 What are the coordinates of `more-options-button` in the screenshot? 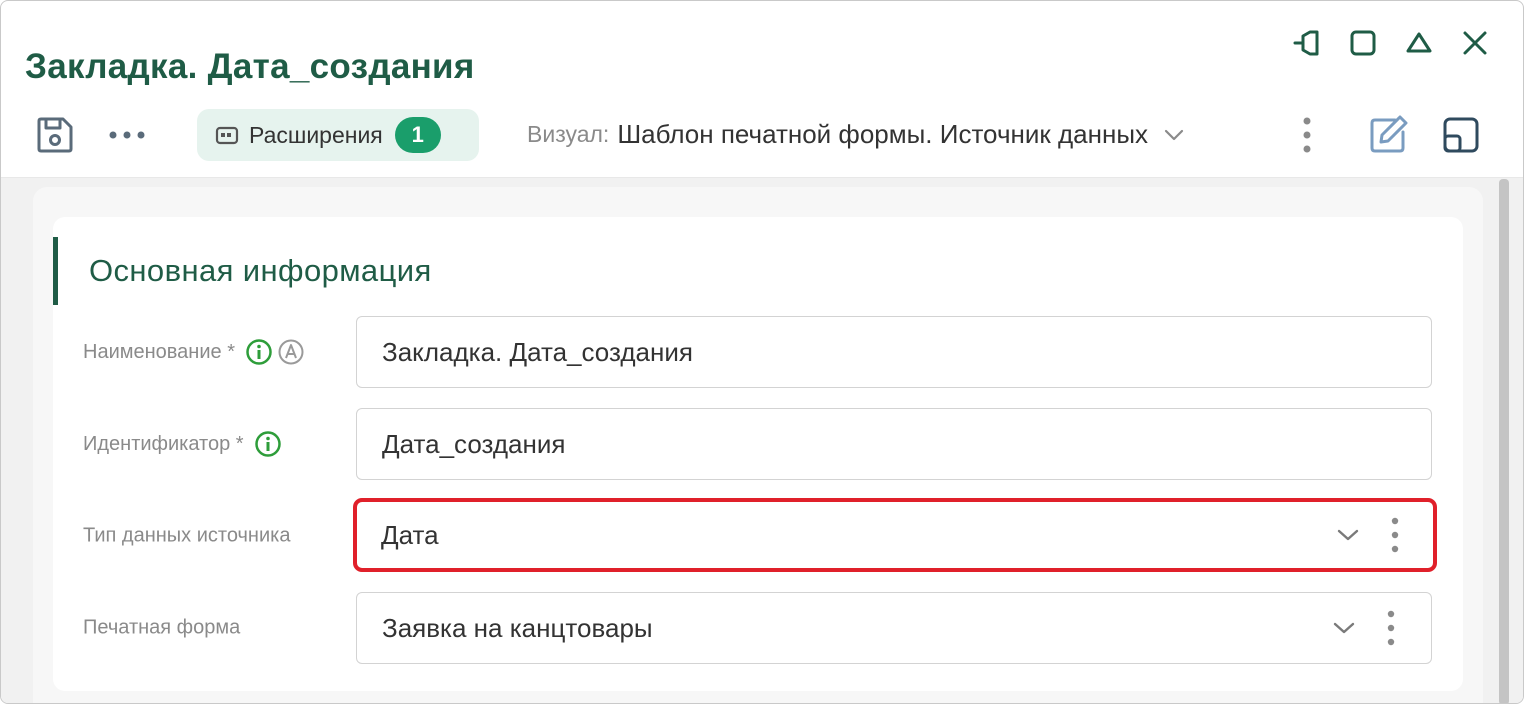 It's located at (127, 135).